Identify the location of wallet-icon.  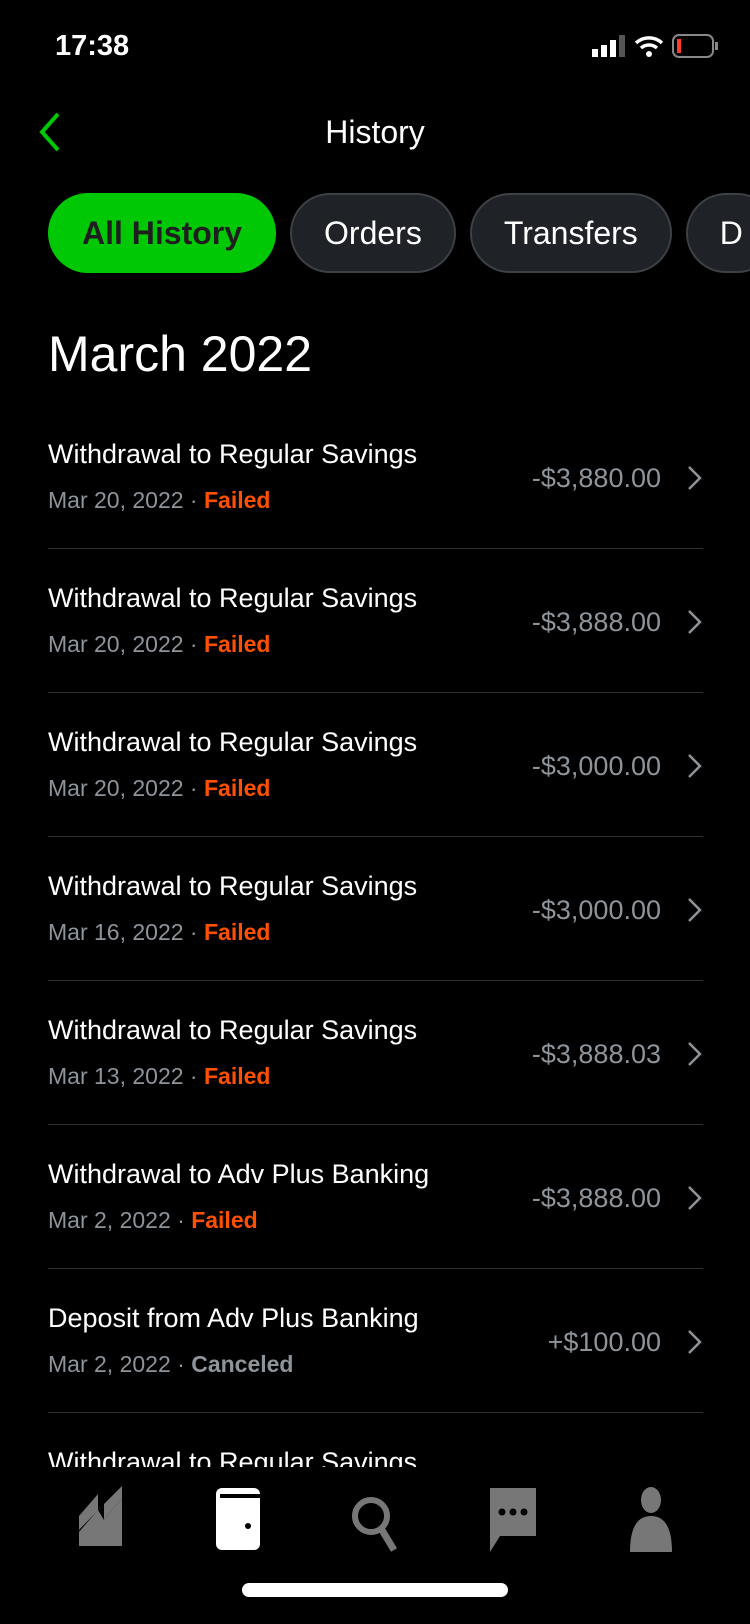
(239, 1519).